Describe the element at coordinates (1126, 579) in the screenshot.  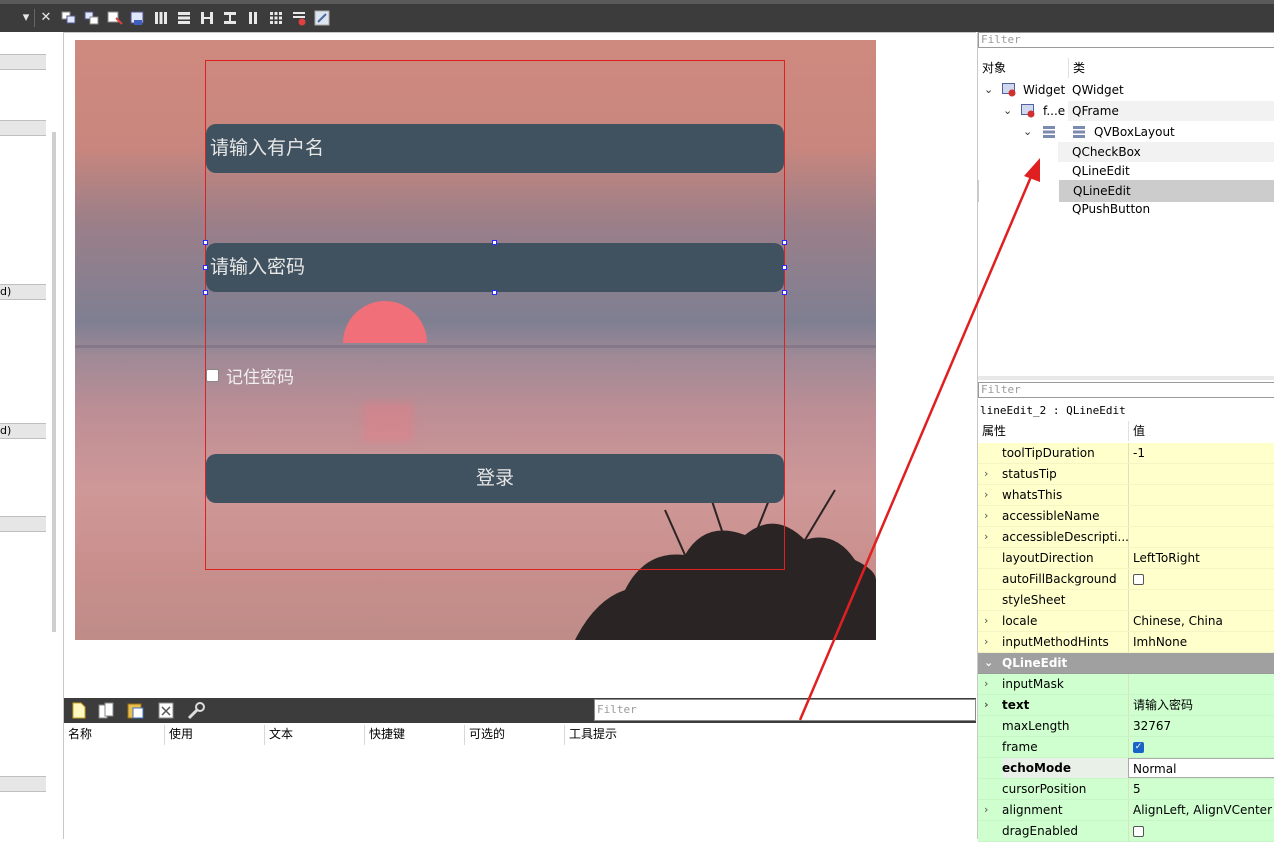
I see `property-row: autoFillBackground` at that location.